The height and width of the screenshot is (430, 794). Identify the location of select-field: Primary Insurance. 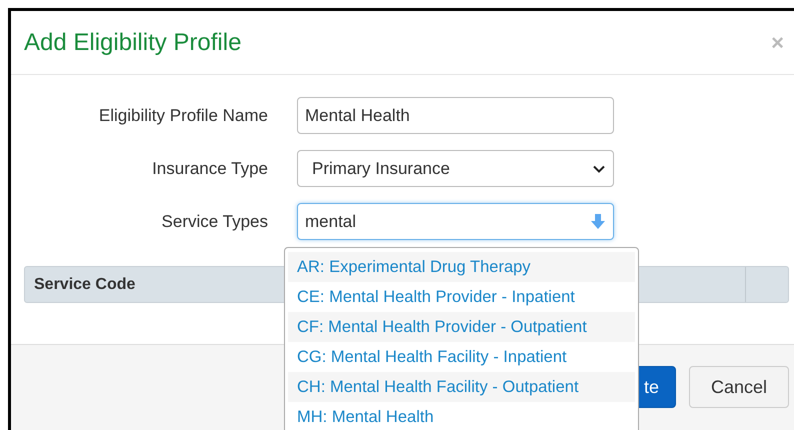
(455, 168).